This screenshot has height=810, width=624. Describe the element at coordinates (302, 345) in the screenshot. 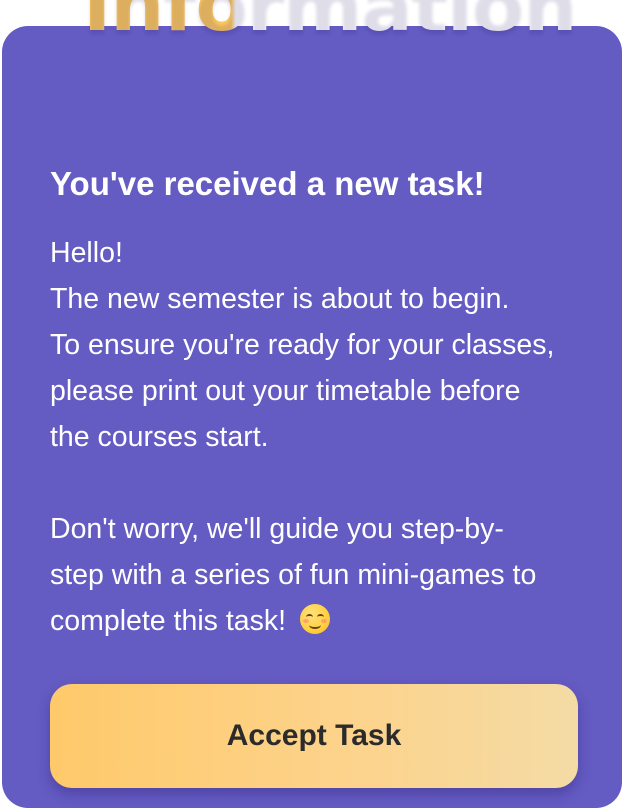

I see `message-line: To ensure you're ready for your classes,` at that location.